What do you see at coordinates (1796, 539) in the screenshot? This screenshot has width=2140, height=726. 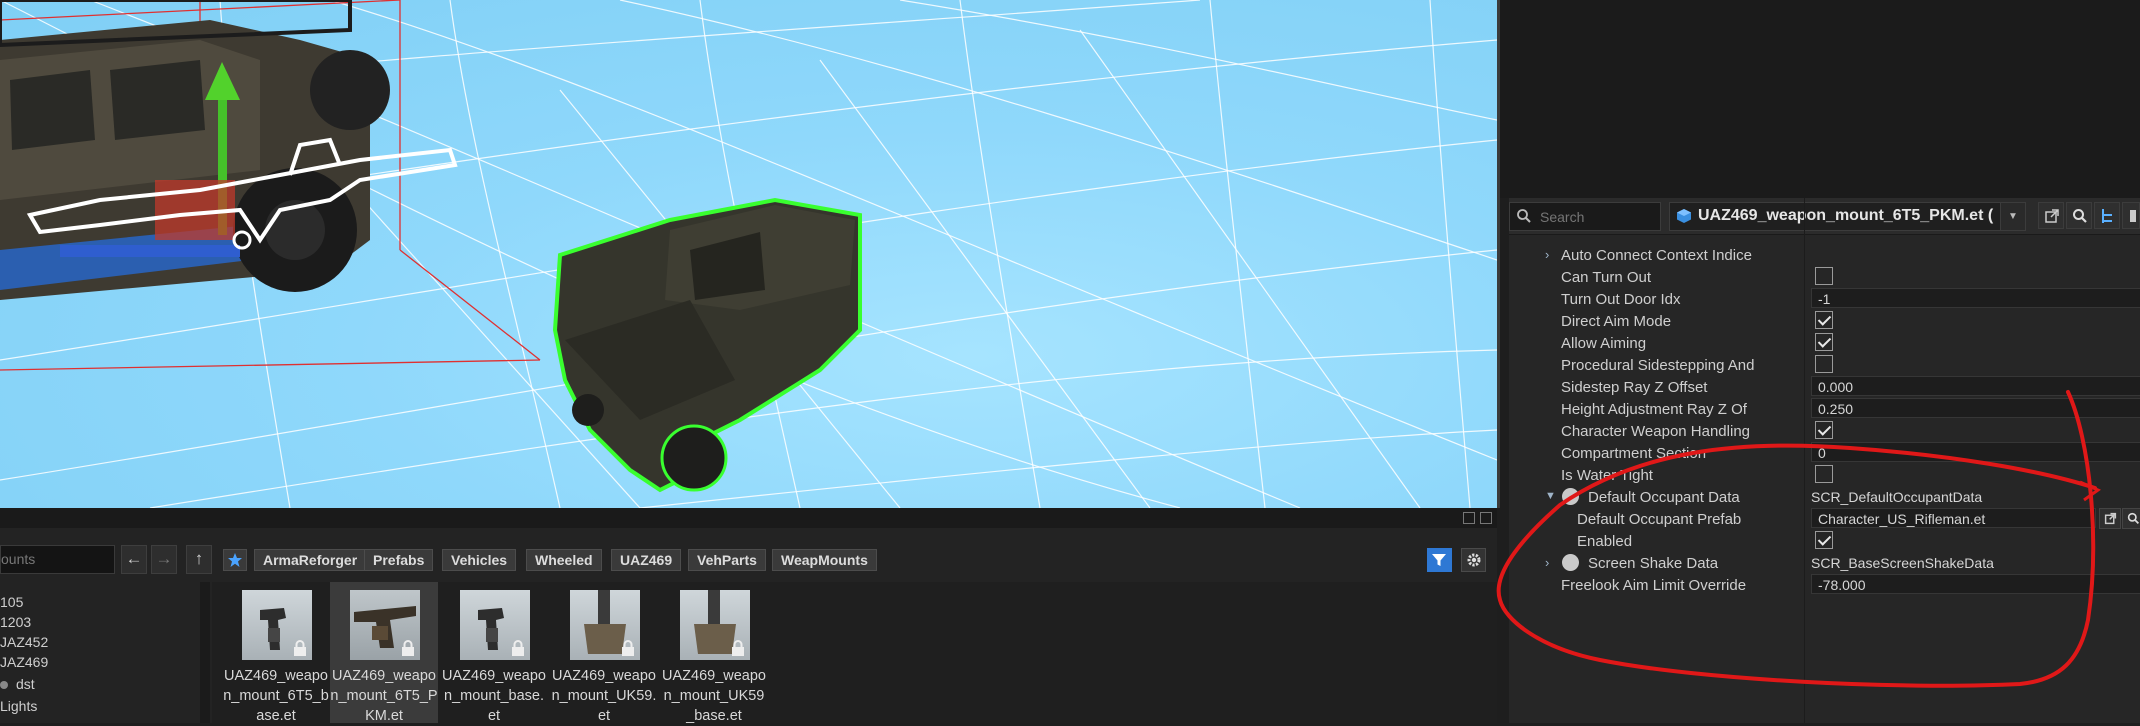 I see `annotation-circle` at bounding box center [1796, 539].